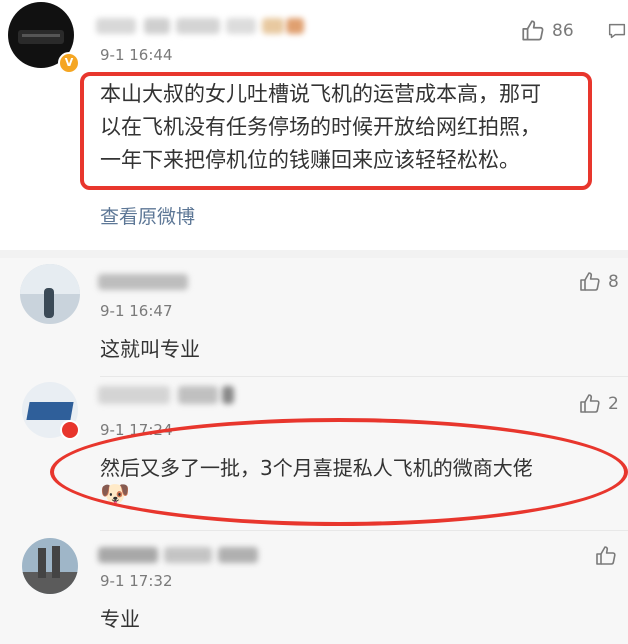 This screenshot has height=644, width=628. What do you see at coordinates (563, 31) in the screenshot?
I see `like-count: 86` at bounding box center [563, 31].